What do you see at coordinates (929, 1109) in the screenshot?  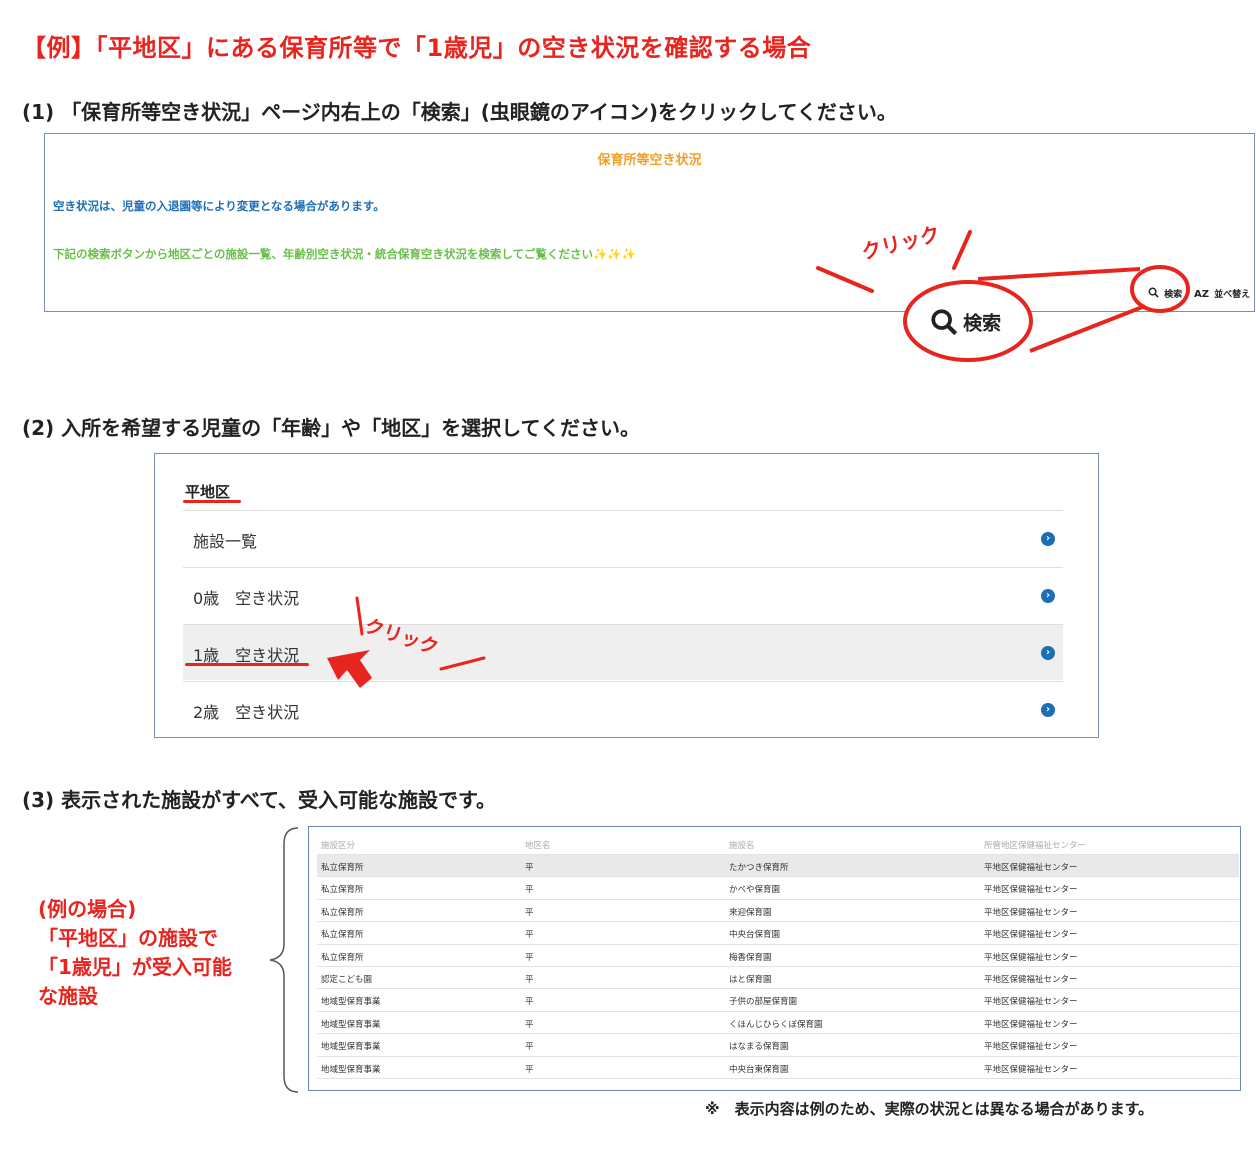 I see `footnote: ※ 表示内容は例のため、実際の状況とは異なる場合があります。` at bounding box center [929, 1109].